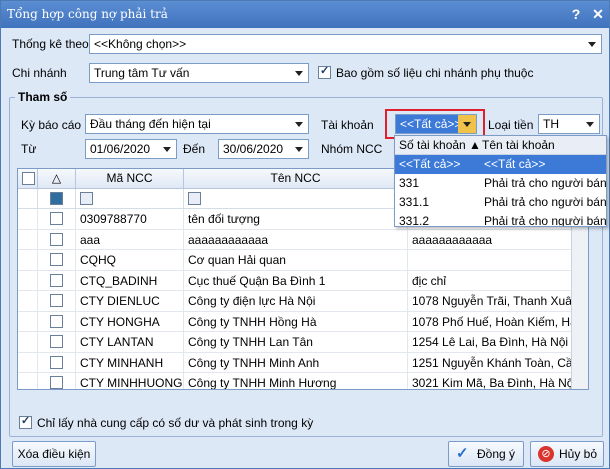  I want to click on grid-header-ten: Tên NCC, so click(296, 179).